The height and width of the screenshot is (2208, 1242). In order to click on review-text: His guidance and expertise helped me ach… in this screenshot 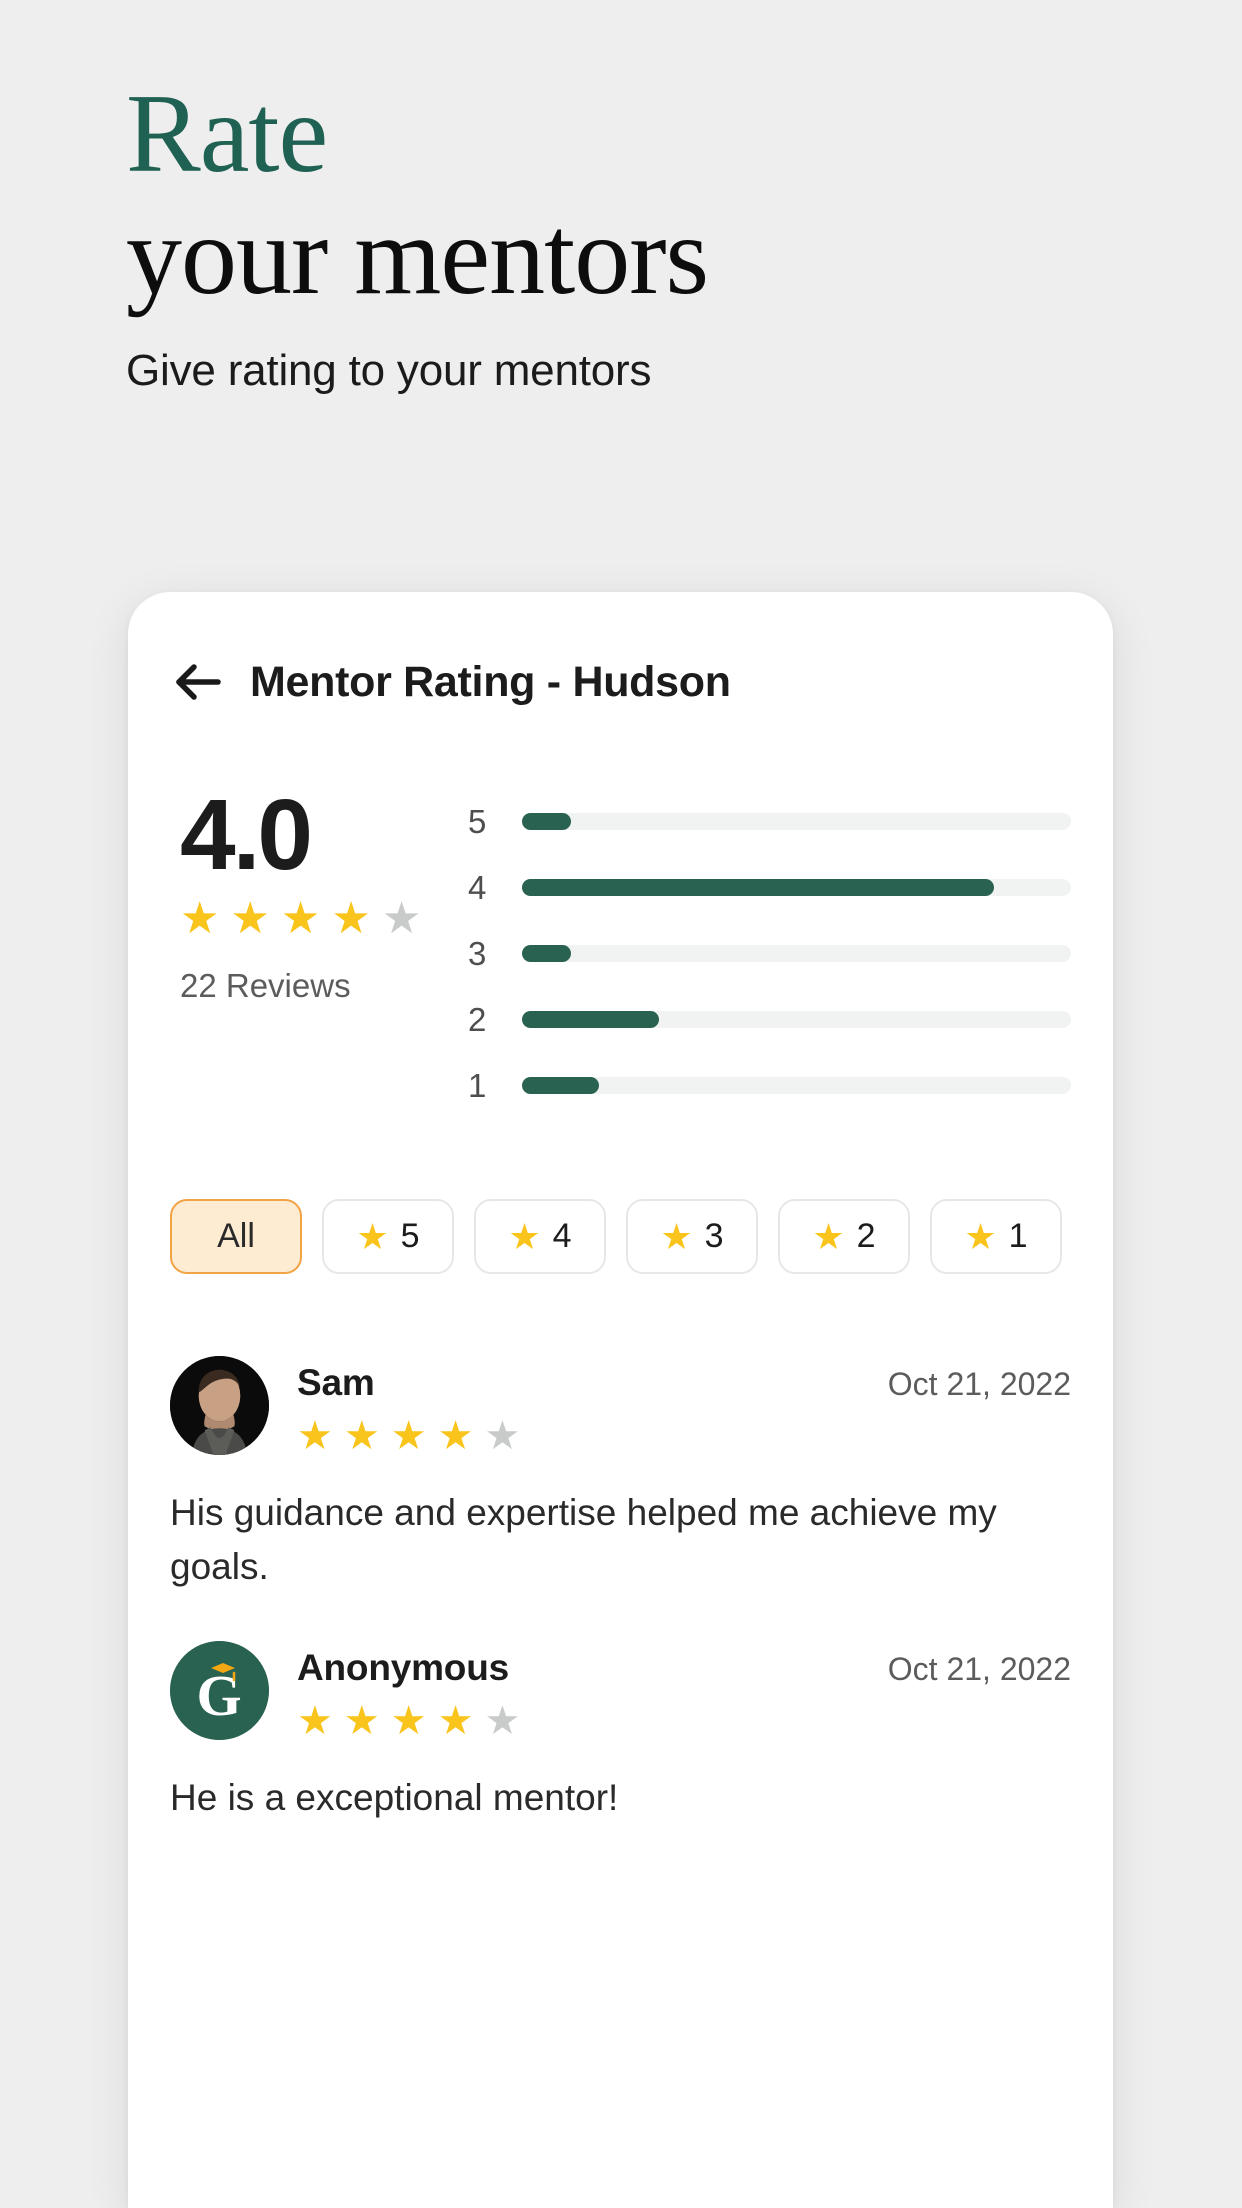, I will do `click(583, 1539)`.